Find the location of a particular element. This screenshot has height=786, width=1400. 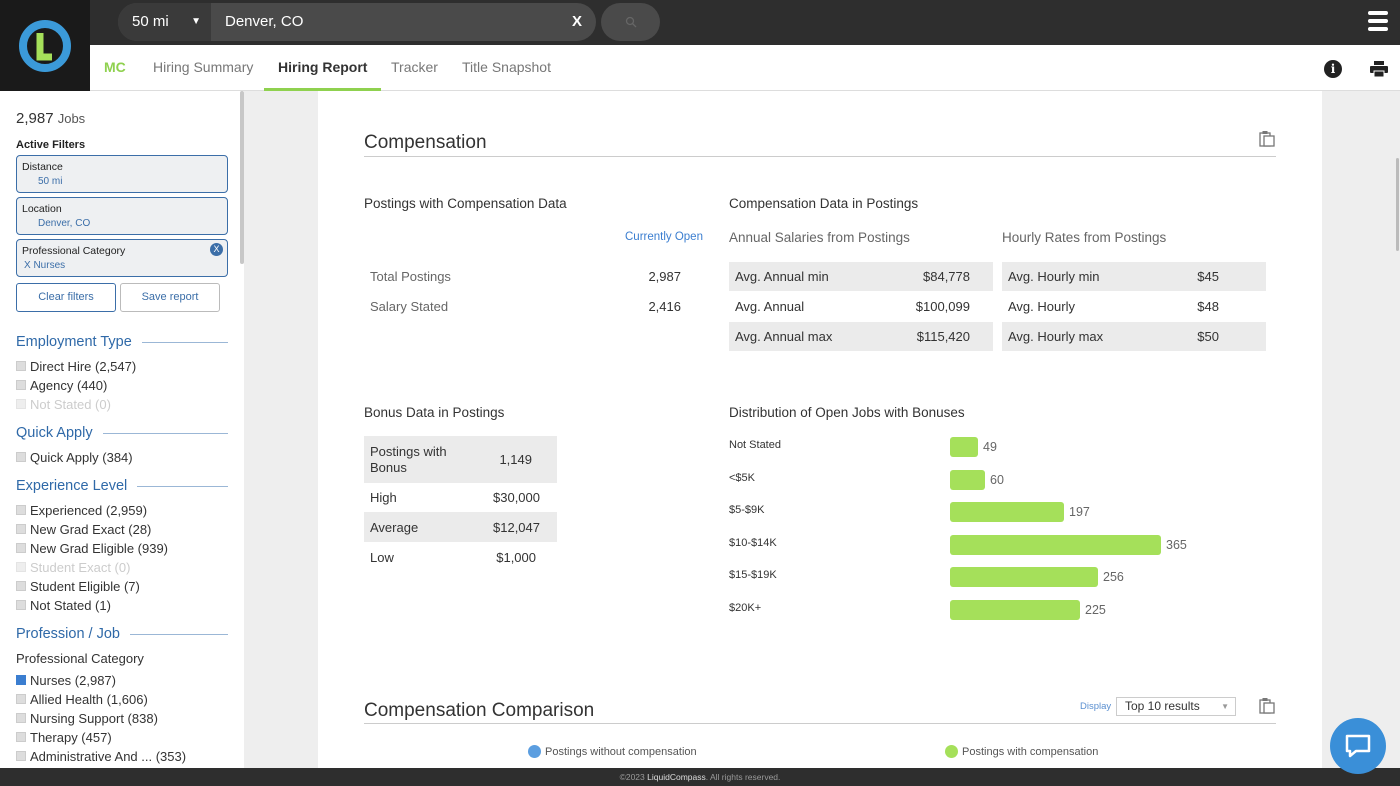

postings-compensation-title: Postings with Compensation Data is located at coordinates (465, 203).